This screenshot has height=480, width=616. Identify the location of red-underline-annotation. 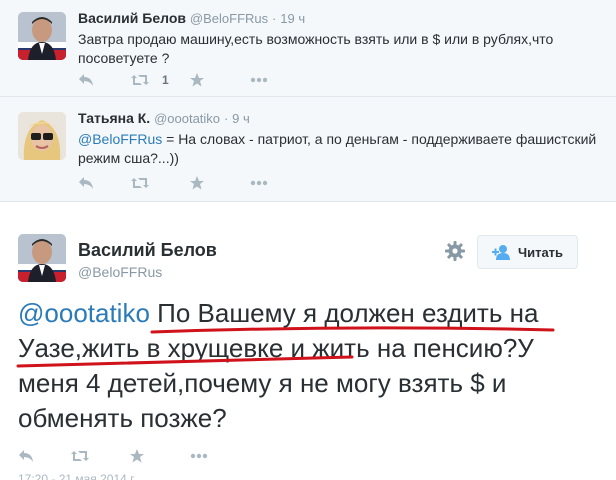
(285, 347).